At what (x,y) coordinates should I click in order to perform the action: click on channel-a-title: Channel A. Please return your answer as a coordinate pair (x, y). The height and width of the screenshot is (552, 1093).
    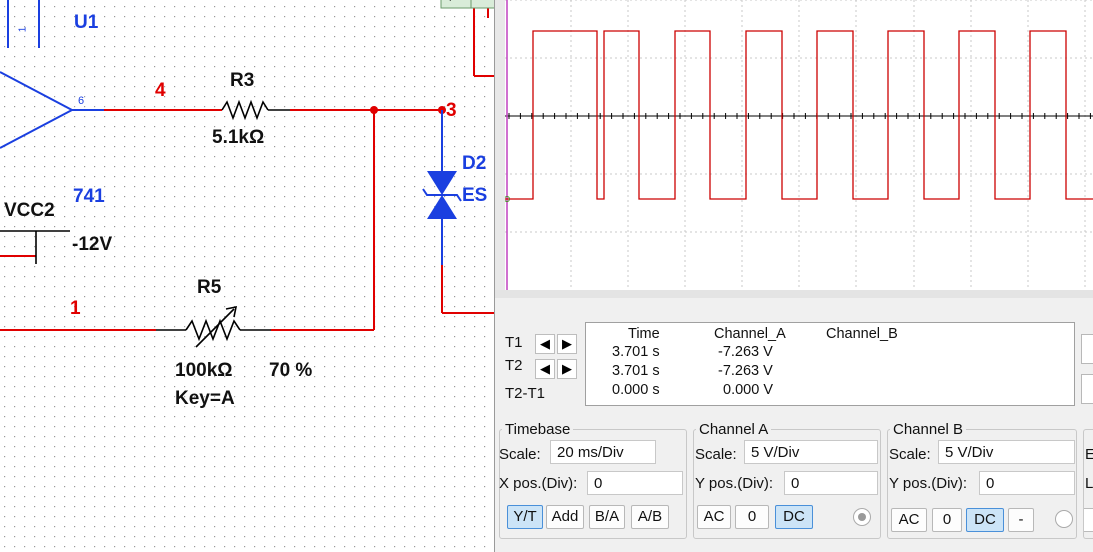
    Looking at the image, I should click on (734, 429).